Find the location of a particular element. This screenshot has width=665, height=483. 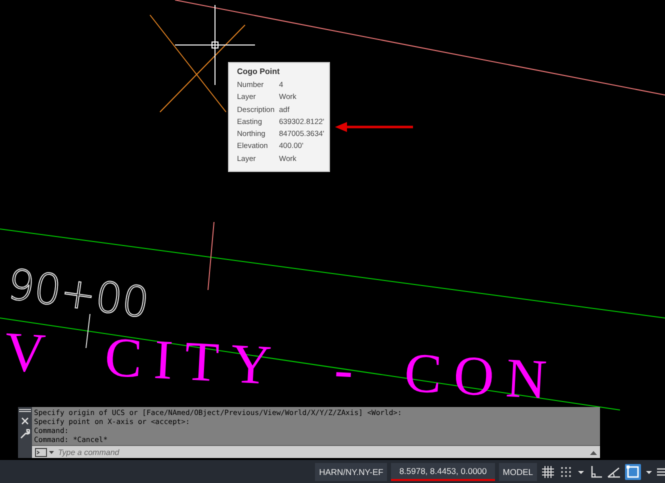

tooltip-title: Cogo Point is located at coordinates (259, 71).